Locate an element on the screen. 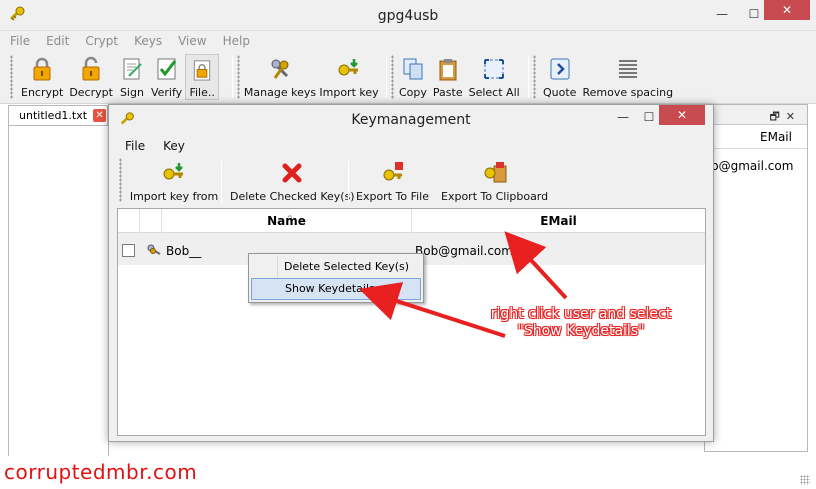  copy-button: Copy is located at coordinates (413, 77).